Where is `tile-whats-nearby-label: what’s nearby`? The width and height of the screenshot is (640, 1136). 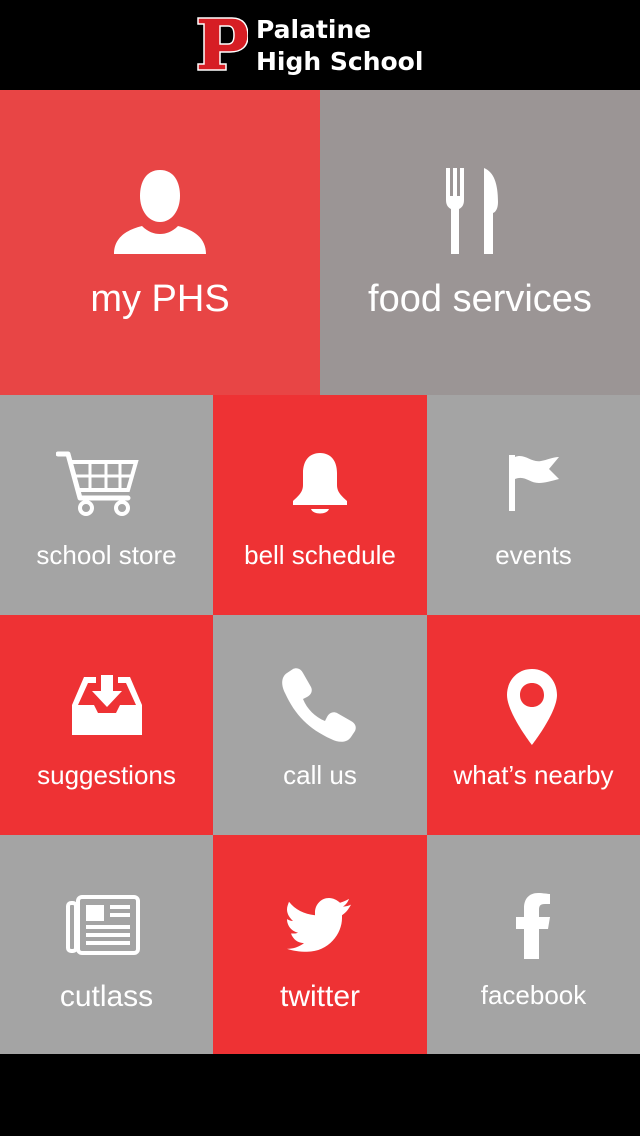 tile-whats-nearby-label: what’s nearby is located at coordinates (533, 775).